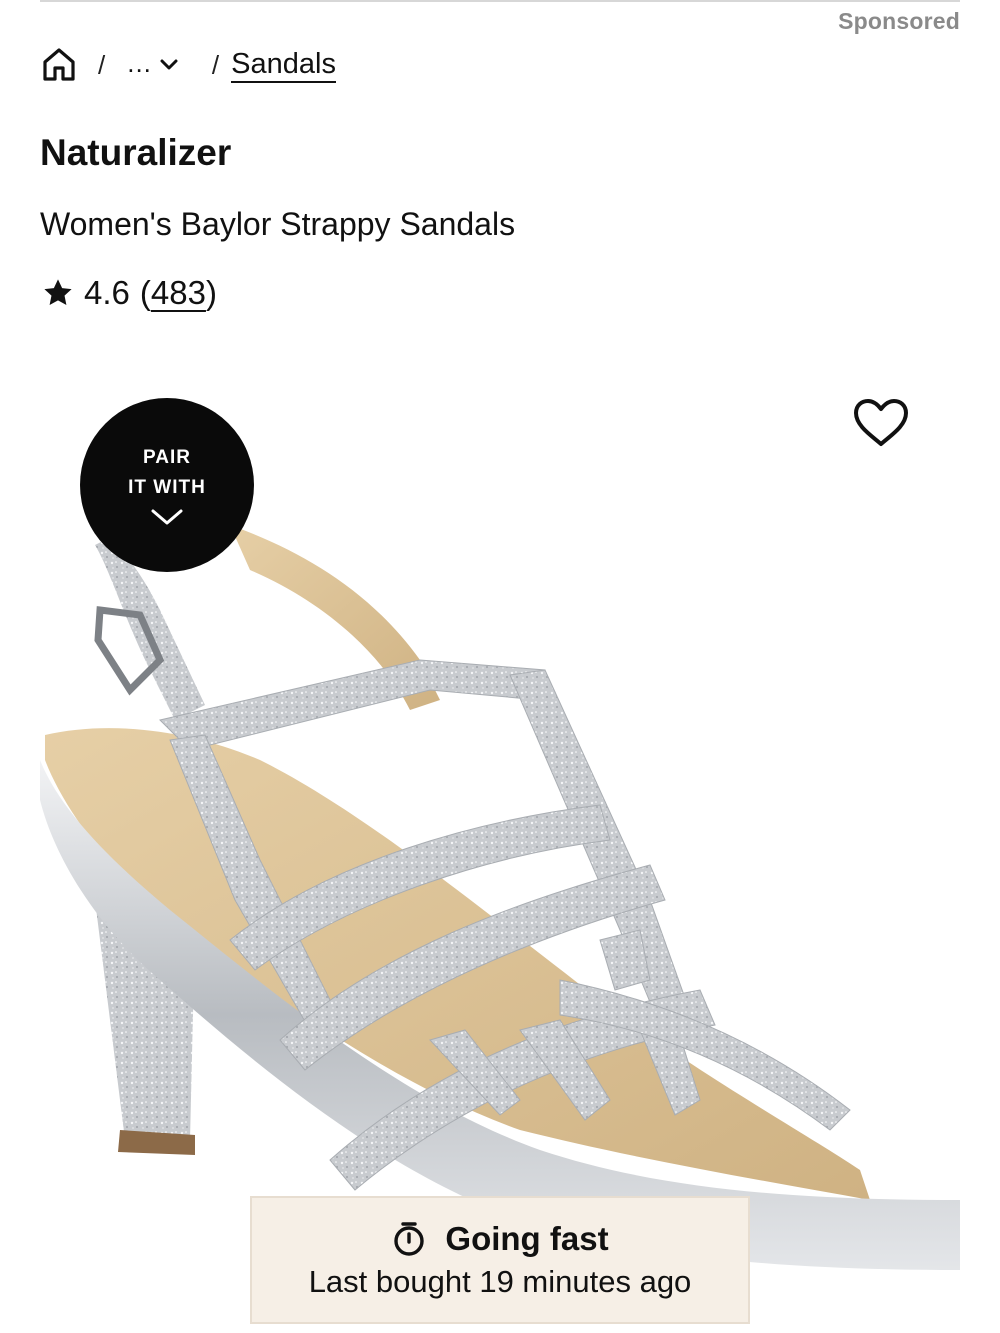 The width and height of the screenshot is (1000, 1333). What do you see at coordinates (409, 1239) in the screenshot?
I see `stopwatch-icon` at bounding box center [409, 1239].